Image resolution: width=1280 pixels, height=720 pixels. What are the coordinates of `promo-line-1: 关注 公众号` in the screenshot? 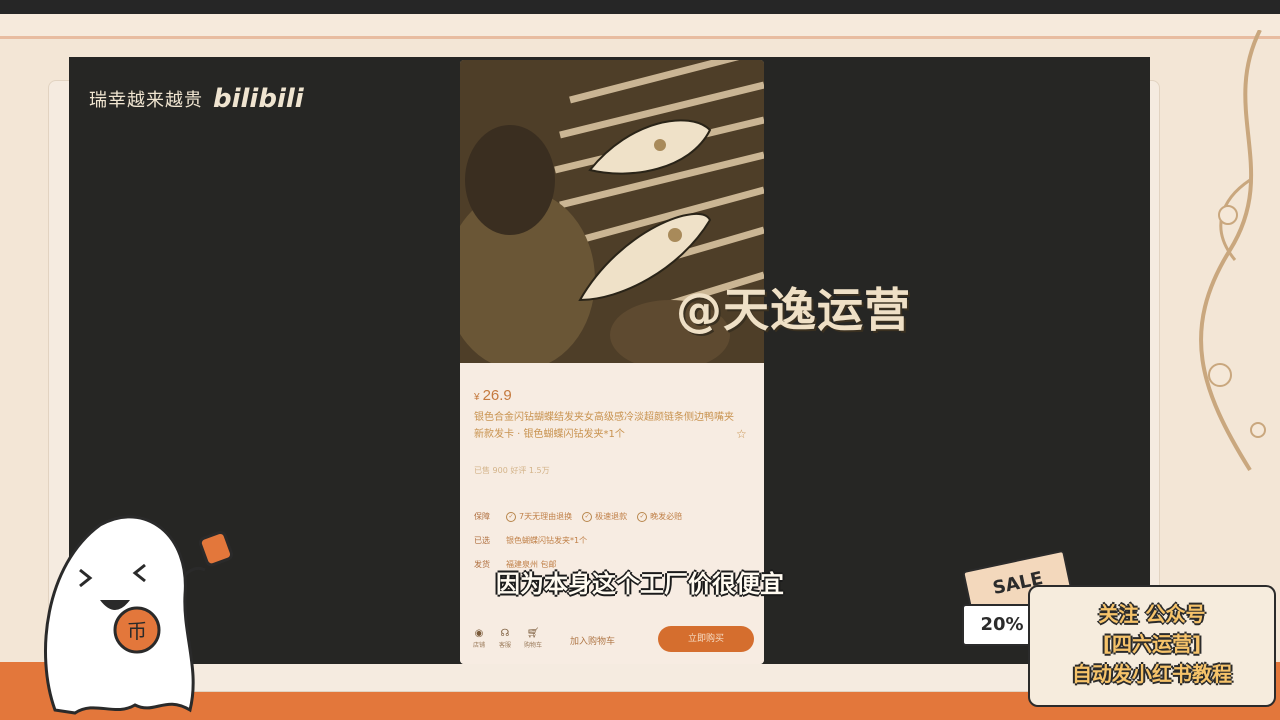 It's located at (1152, 614).